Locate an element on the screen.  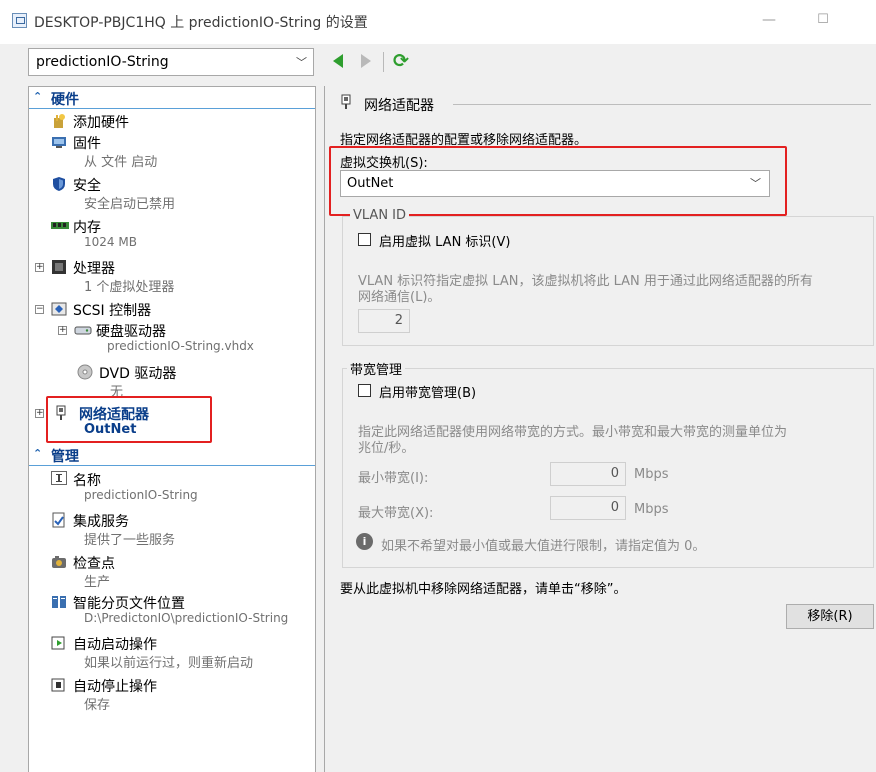
min-bandwidth-label: 最小带宽(I): is located at coordinates (393, 478).